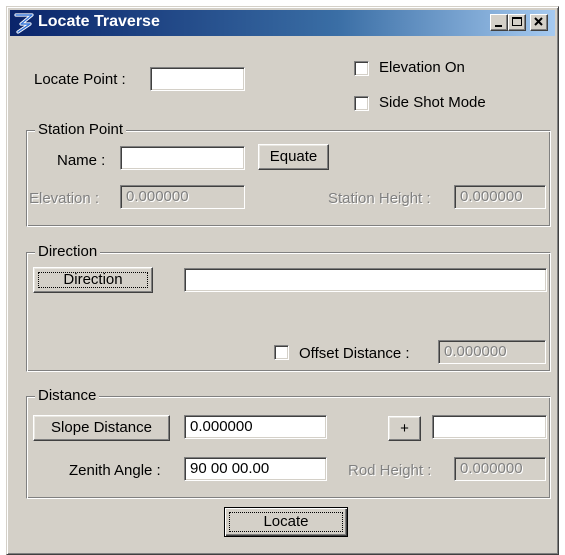  What do you see at coordinates (354, 353) in the screenshot?
I see `offset-distance-label: Offset Distance :` at bounding box center [354, 353].